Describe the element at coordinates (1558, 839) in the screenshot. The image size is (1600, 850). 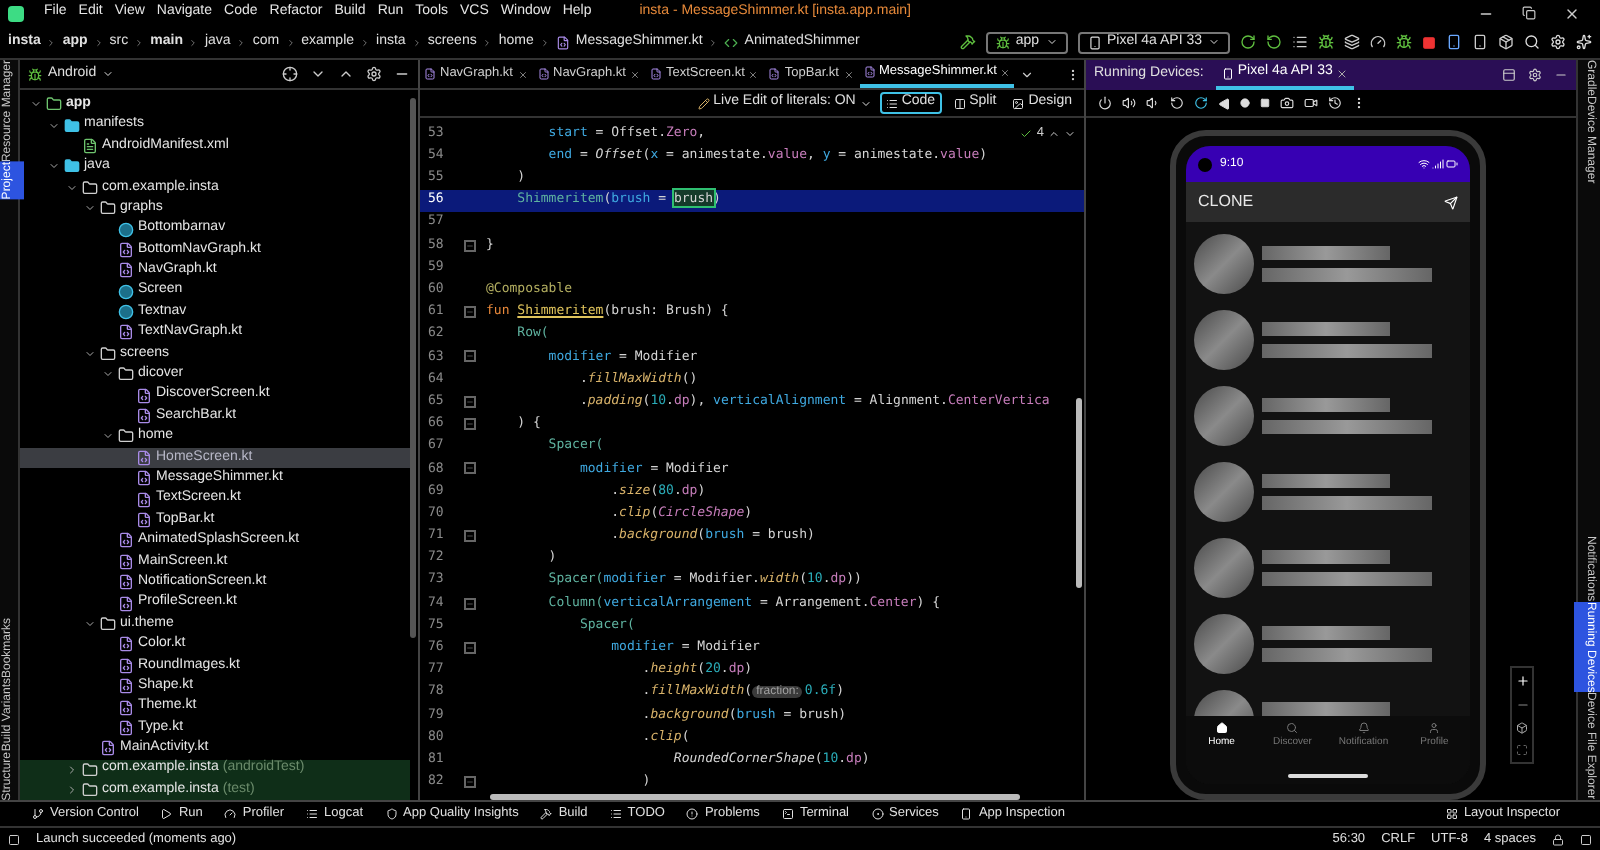
I see `lock-icon` at that location.